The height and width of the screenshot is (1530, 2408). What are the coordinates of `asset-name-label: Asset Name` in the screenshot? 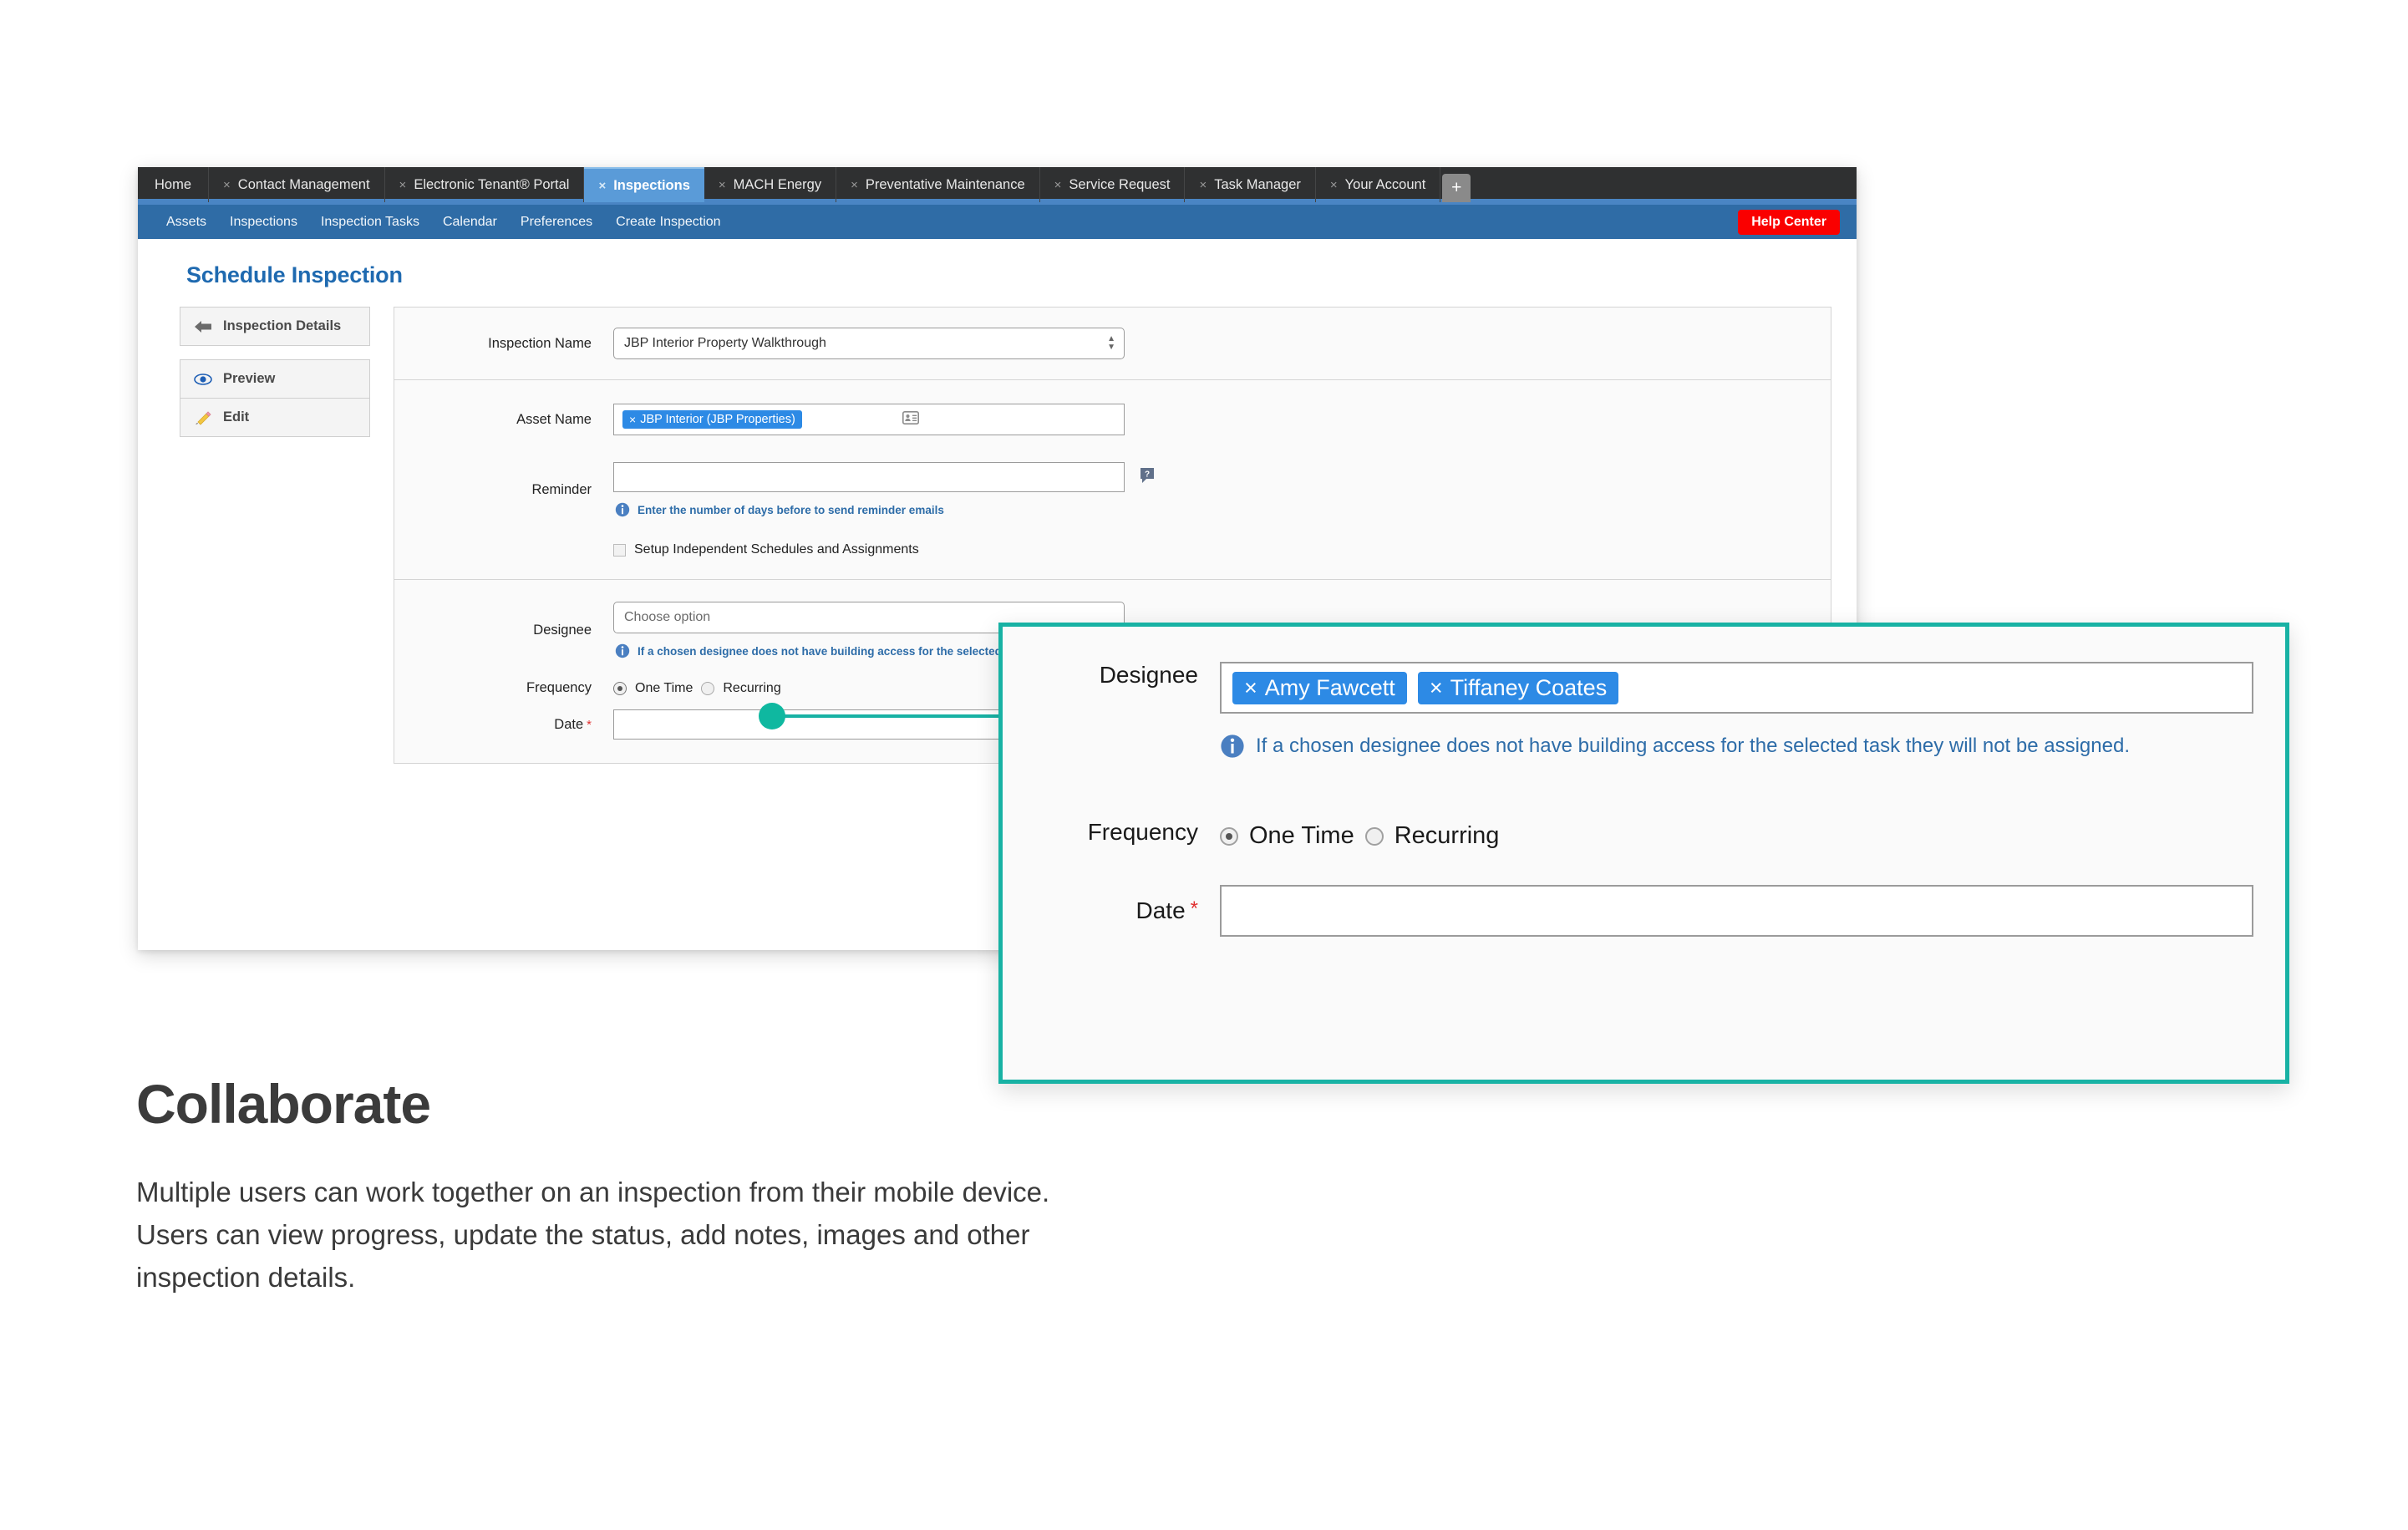 It's located at (554, 419).